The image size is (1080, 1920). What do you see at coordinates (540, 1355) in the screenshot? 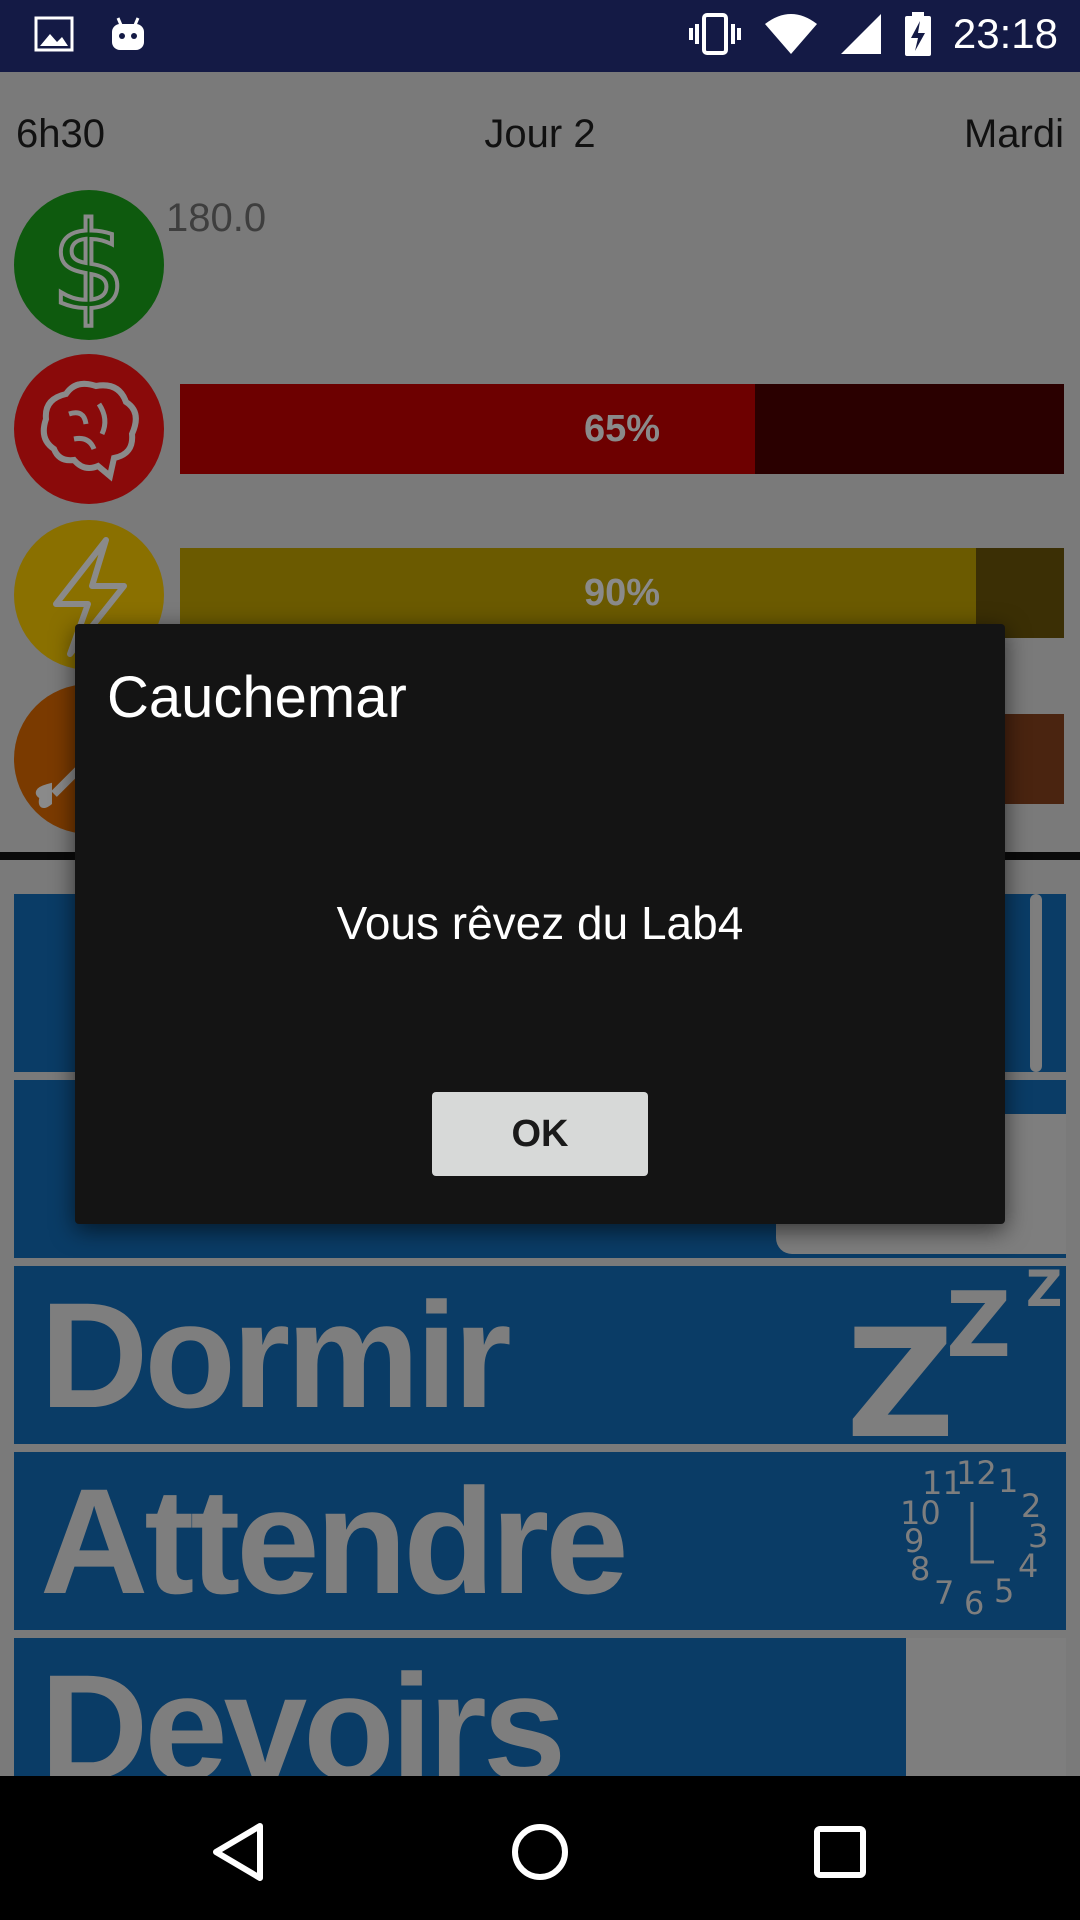
I see `action-button-dormir: Dormir Z Z Z` at bounding box center [540, 1355].